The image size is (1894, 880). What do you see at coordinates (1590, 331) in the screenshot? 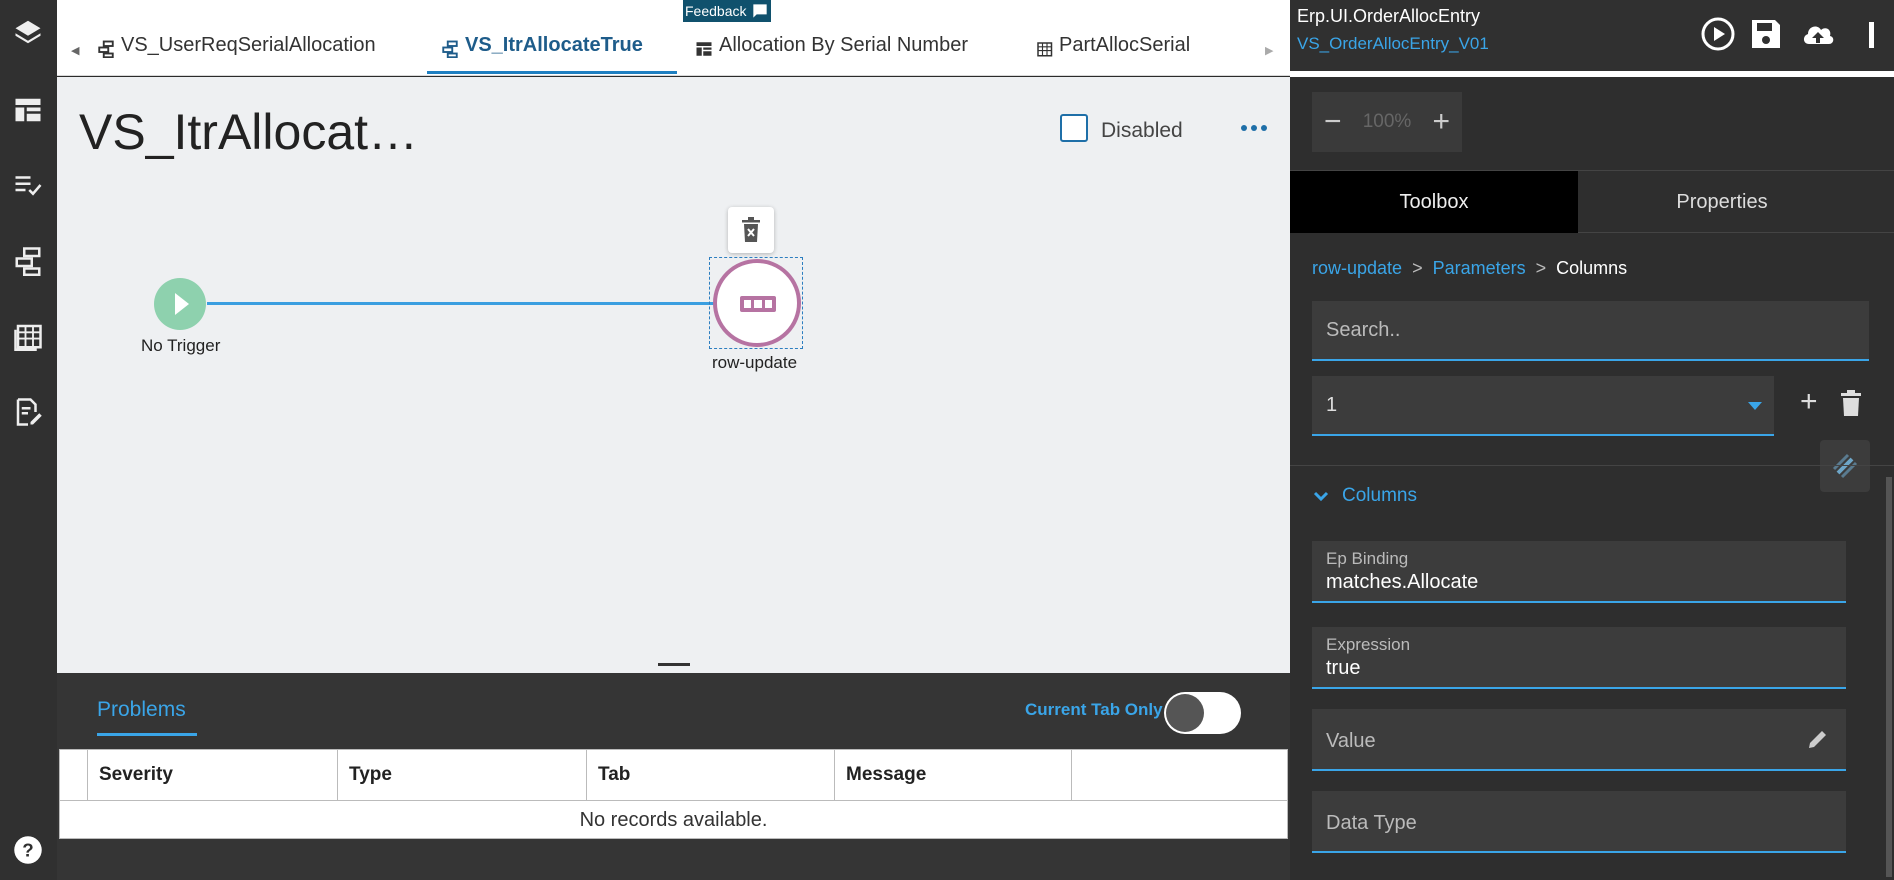
I see `search-input: Search..` at bounding box center [1590, 331].